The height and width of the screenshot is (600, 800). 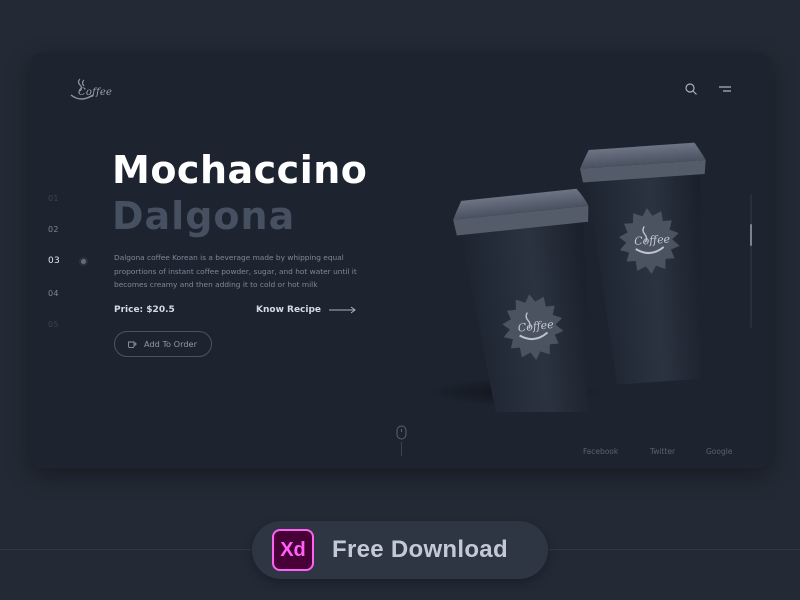 What do you see at coordinates (725, 89) in the screenshot?
I see `menu-icon` at bounding box center [725, 89].